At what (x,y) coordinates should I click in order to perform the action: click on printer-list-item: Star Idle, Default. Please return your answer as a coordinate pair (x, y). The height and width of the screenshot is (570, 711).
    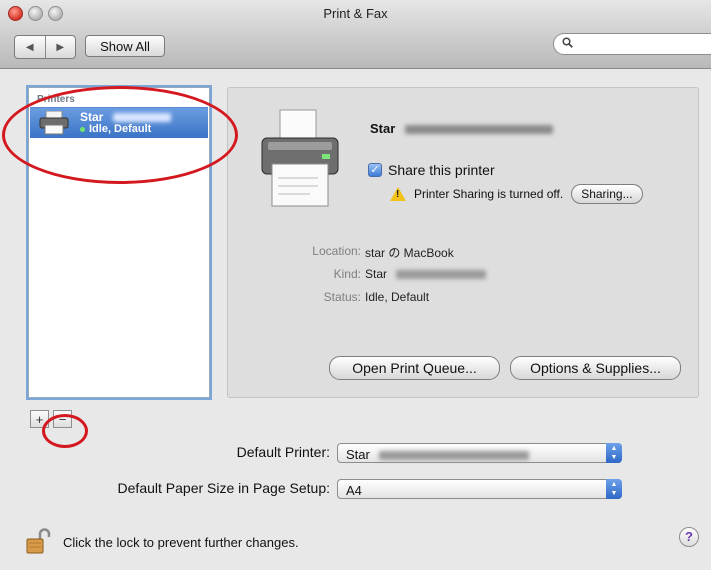
    Looking at the image, I should click on (119, 122).